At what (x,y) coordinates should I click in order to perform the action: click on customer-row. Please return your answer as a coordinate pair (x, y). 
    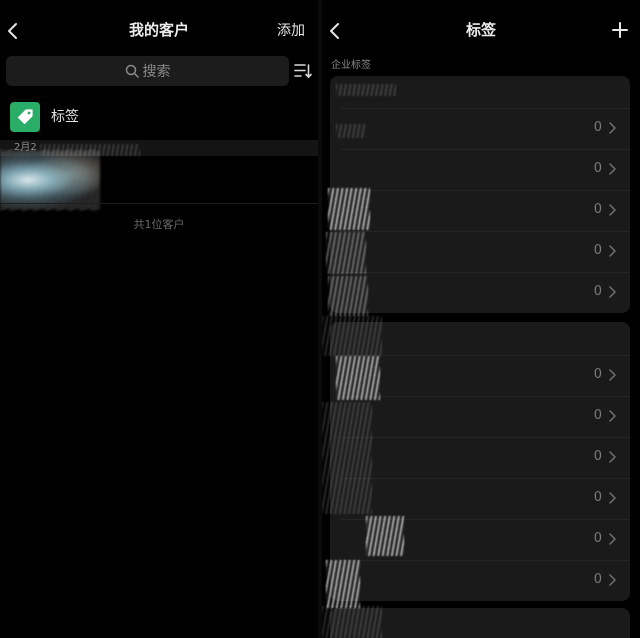
    Looking at the image, I should click on (159, 179).